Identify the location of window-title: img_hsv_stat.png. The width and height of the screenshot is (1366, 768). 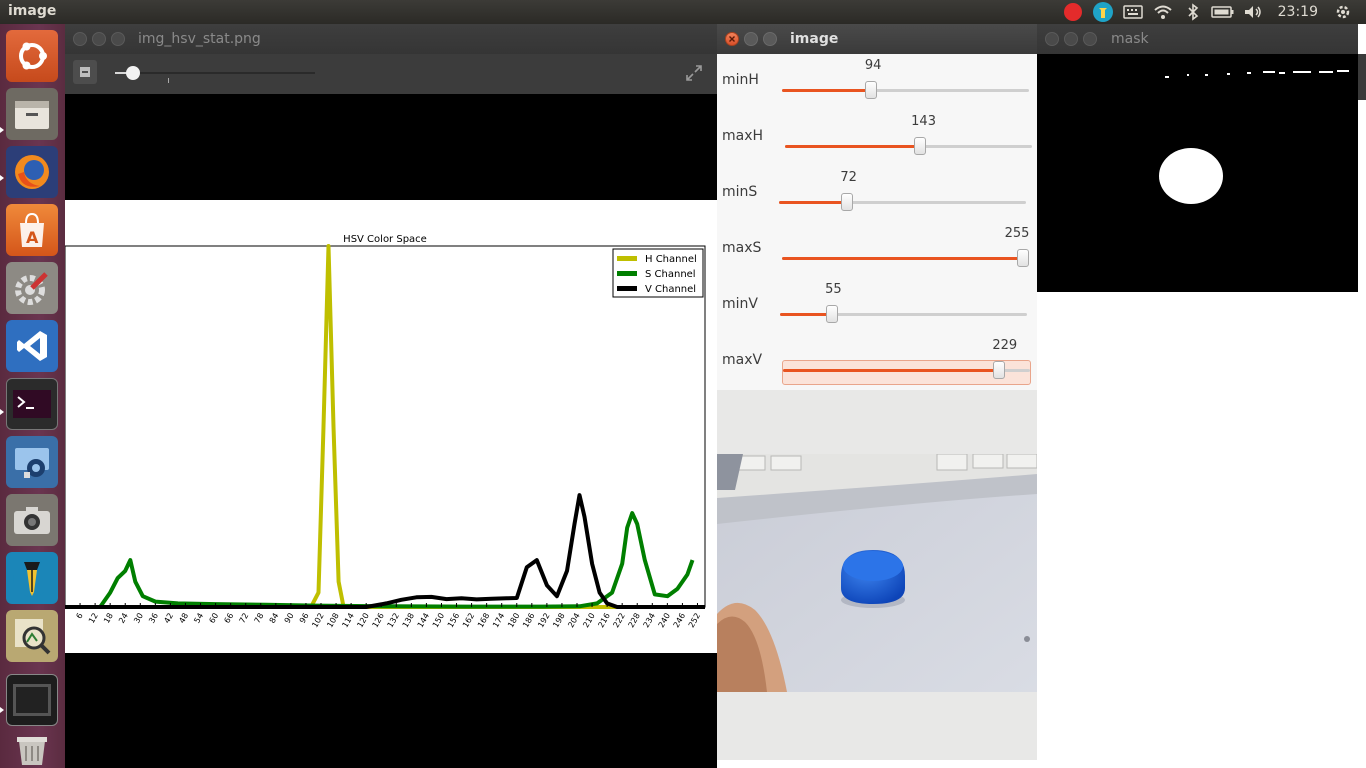
(199, 39).